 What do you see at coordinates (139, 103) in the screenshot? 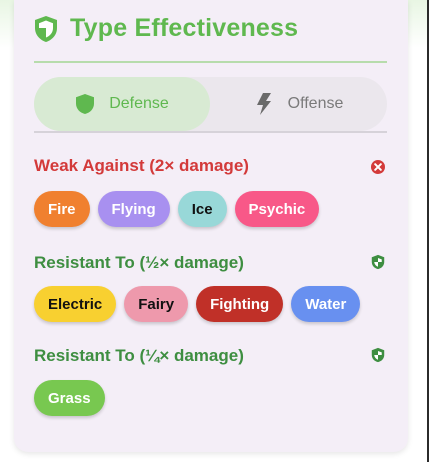
I see `tab-defense-label: Defense` at bounding box center [139, 103].